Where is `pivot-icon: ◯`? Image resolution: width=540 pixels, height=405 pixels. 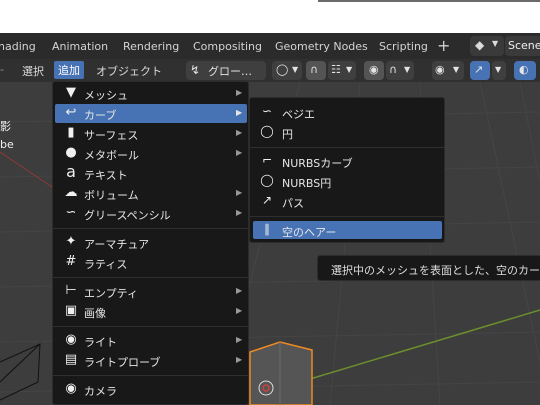 pivot-icon: ◯ is located at coordinates (282, 69).